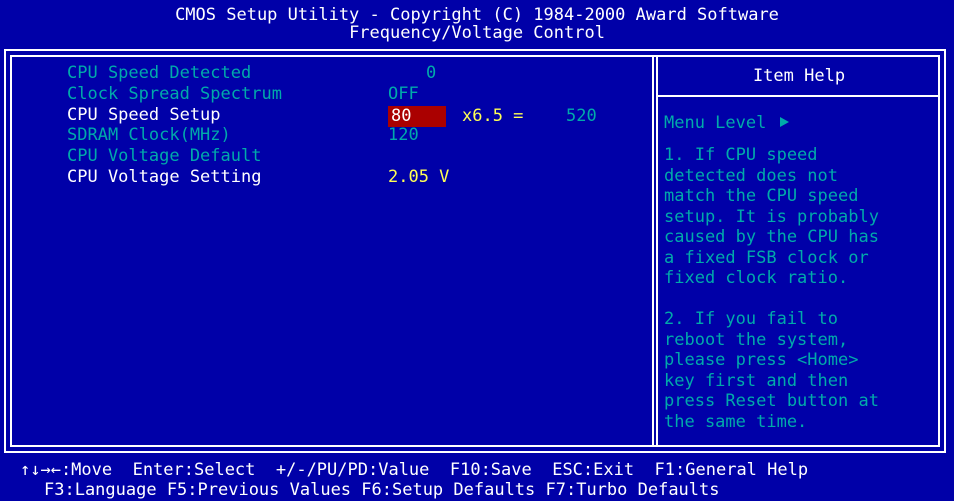 Image resolution: width=954 pixels, height=501 pixels. Describe the element at coordinates (715, 123) in the screenshot. I see `menu-level-label: Menu Level` at that location.